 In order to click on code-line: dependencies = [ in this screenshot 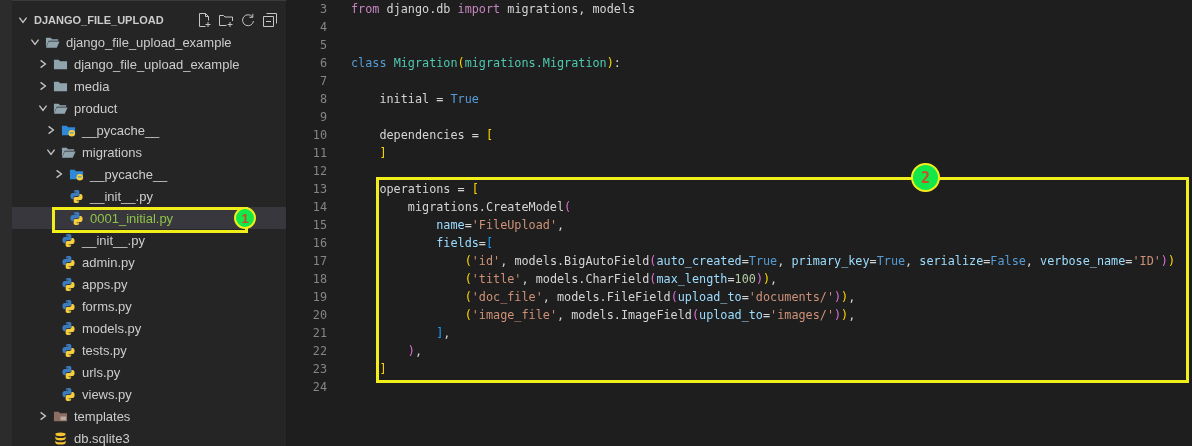, I will do `click(436, 135)`.